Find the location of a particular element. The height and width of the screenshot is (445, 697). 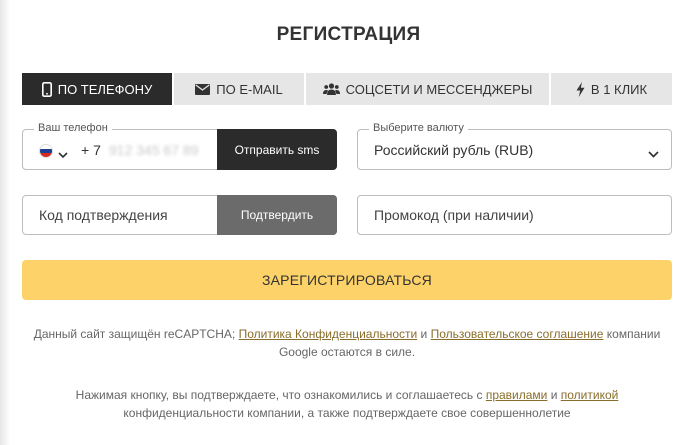

tab-label: ПО E-MAIL is located at coordinates (249, 89).